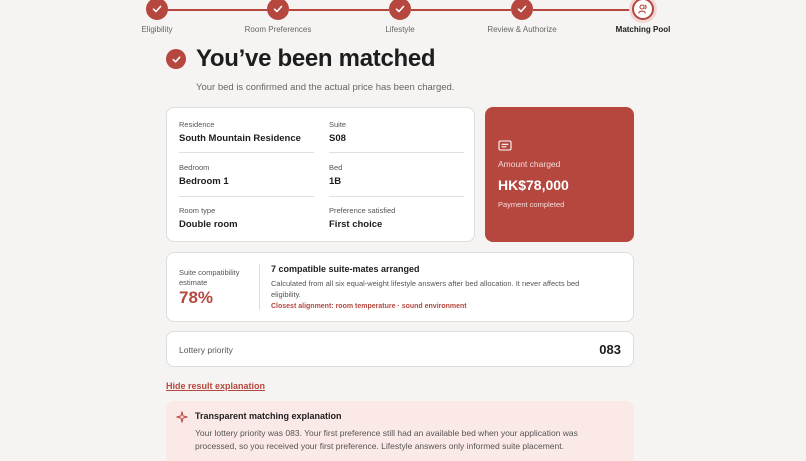  Describe the element at coordinates (194, 167) in the screenshot. I see `detail-label: Bedroom` at that location.